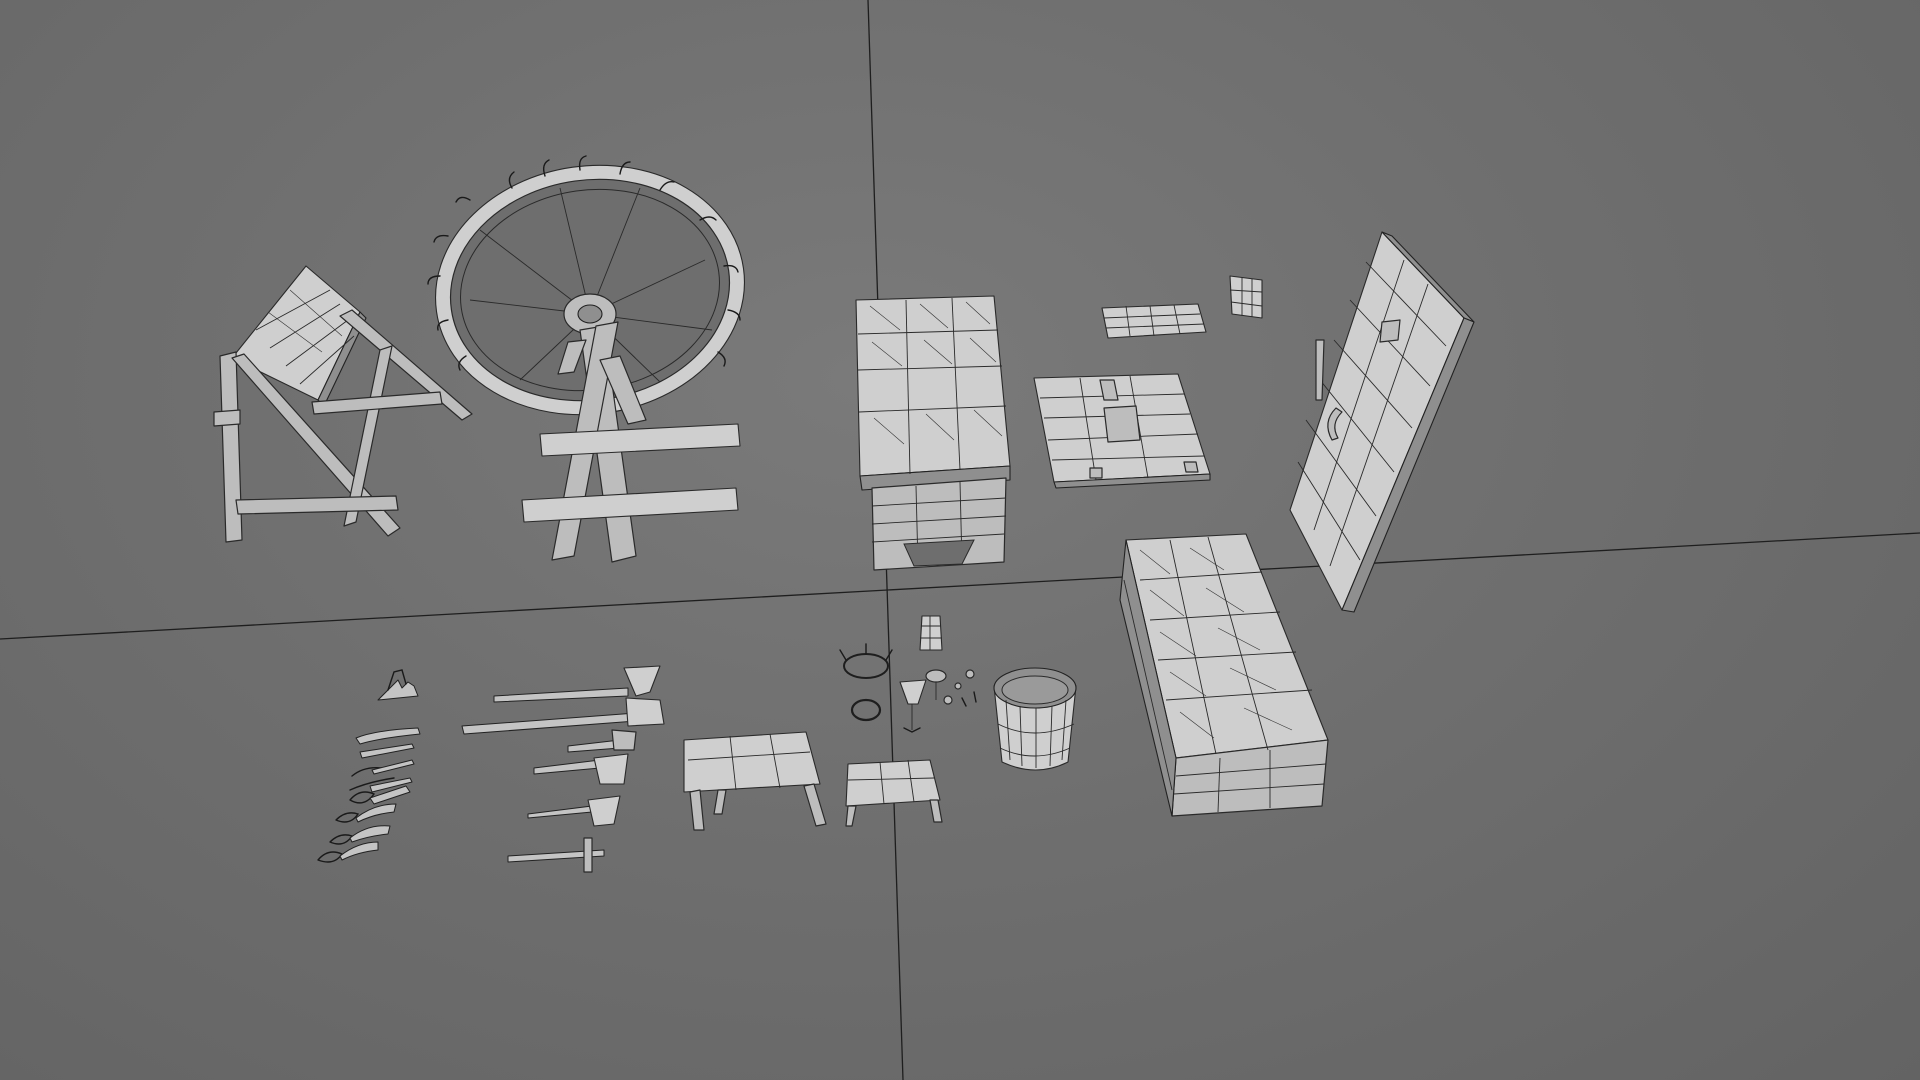  Describe the element at coordinates (933, 433) in the screenshot. I see `workbench-table-mesh` at that location.